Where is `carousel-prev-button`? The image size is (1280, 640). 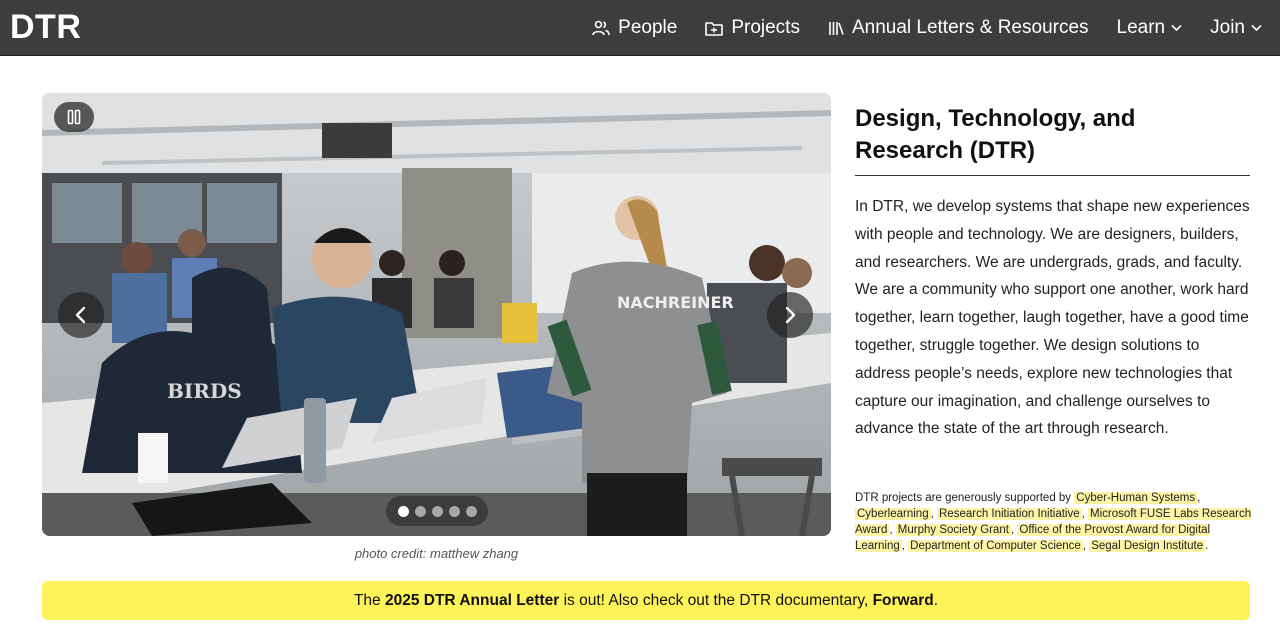
carousel-prev-button is located at coordinates (81, 315).